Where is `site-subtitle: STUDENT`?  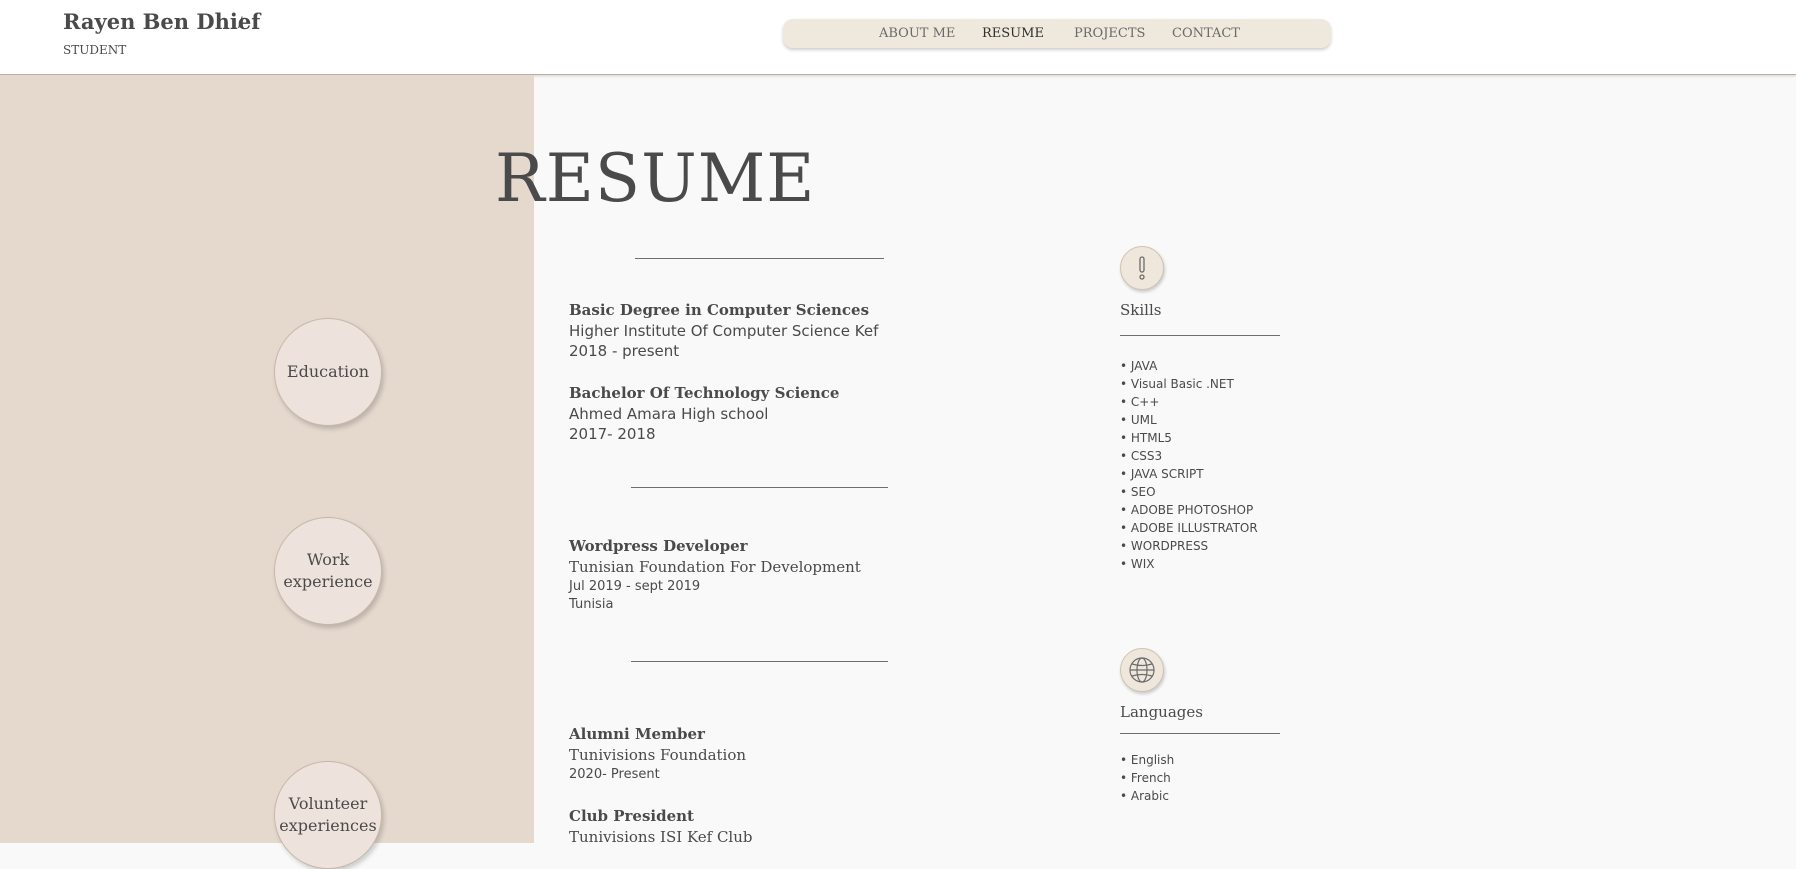 site-subtitle: STUDENT is located at coordinates (95, 50).